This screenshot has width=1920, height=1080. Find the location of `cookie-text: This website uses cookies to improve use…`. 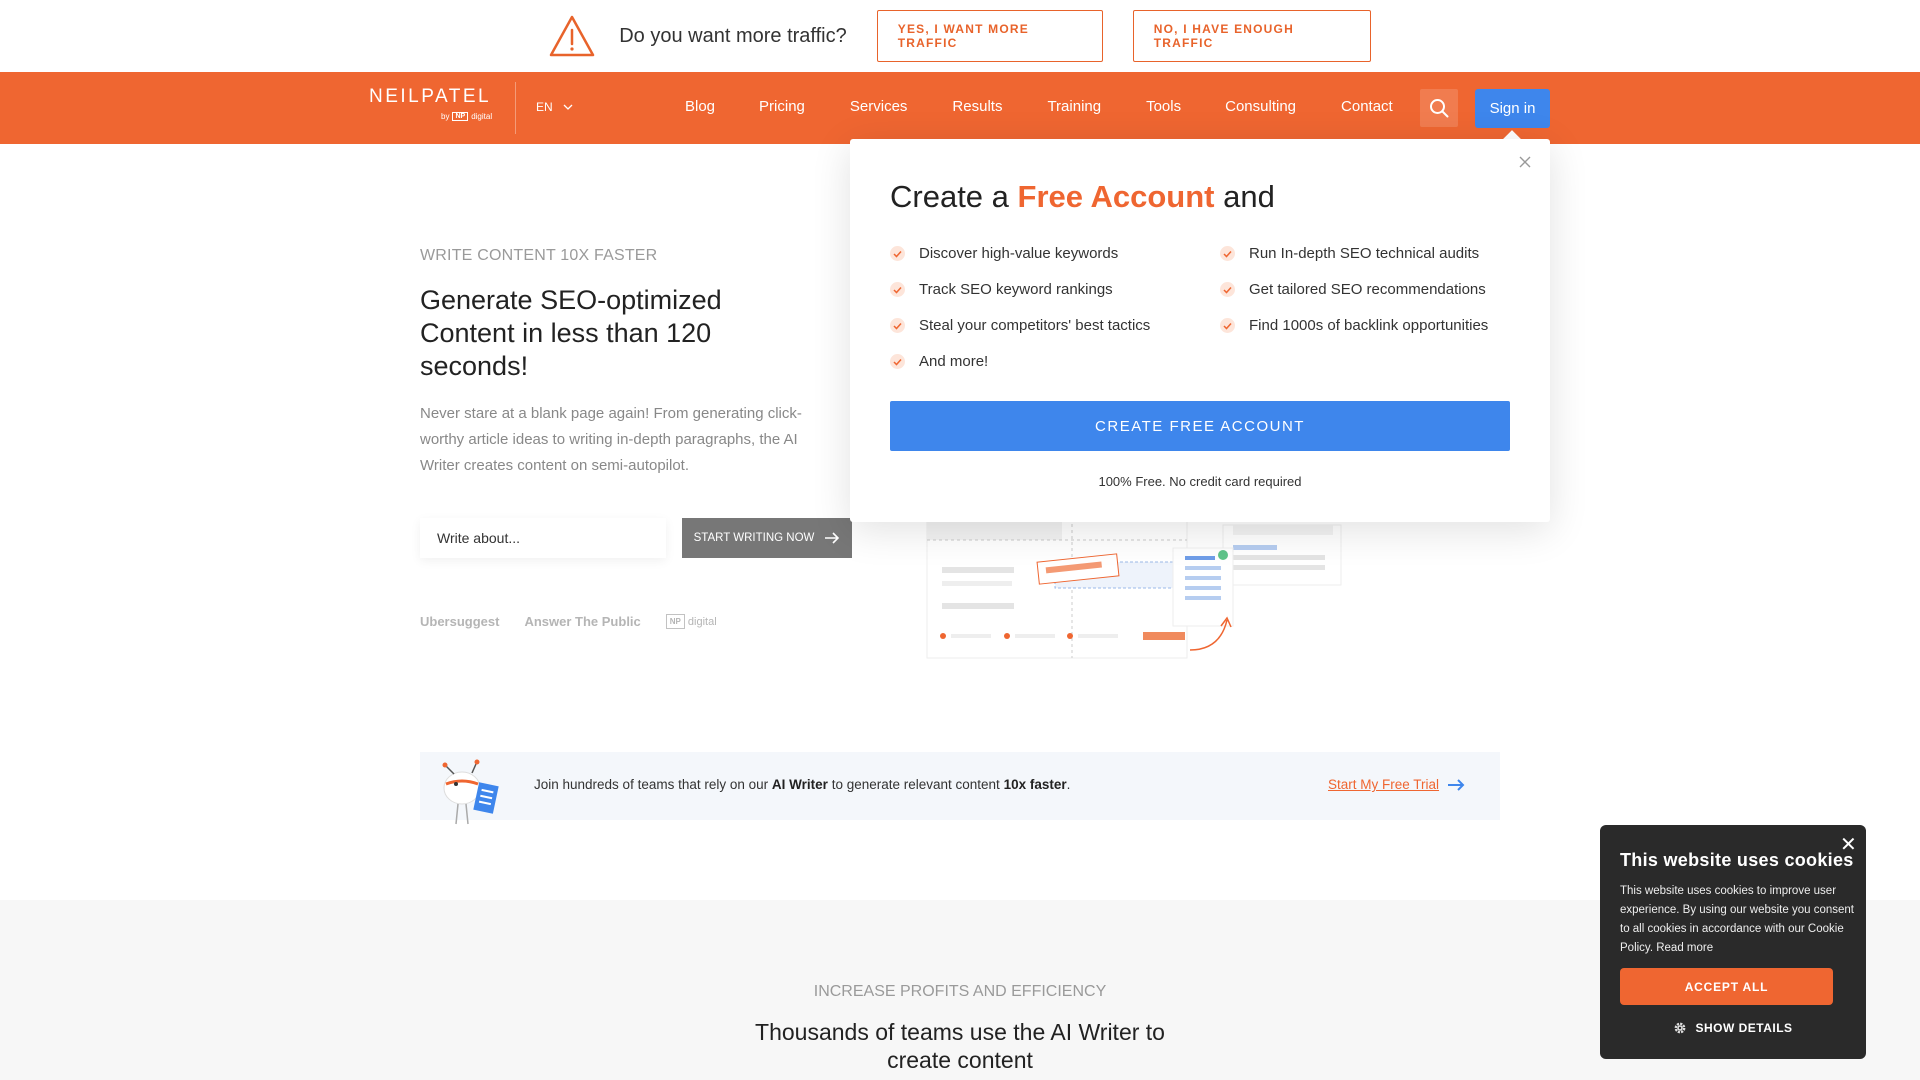

cookie-text: This website uses cookies to improve use… is located at coordinates (1737, 920).